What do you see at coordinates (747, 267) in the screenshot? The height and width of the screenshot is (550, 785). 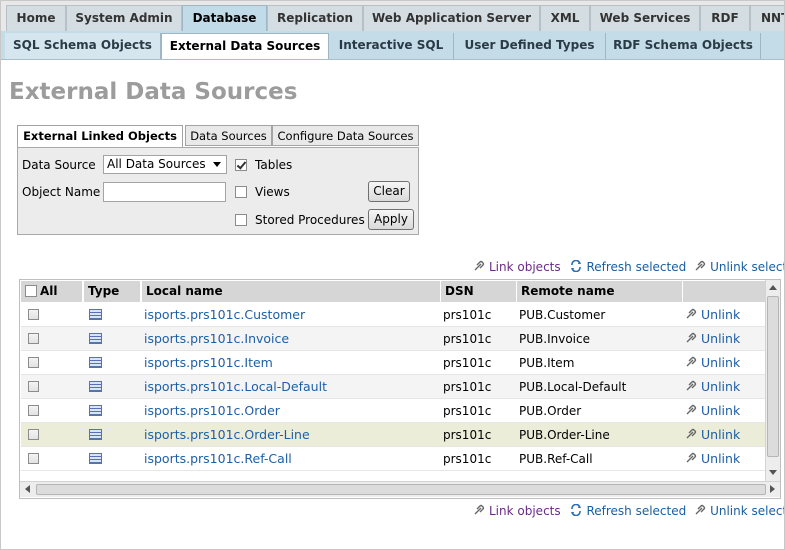 I see `unlink-selected-label: Unlink selected` at bounding box center [747, 267].